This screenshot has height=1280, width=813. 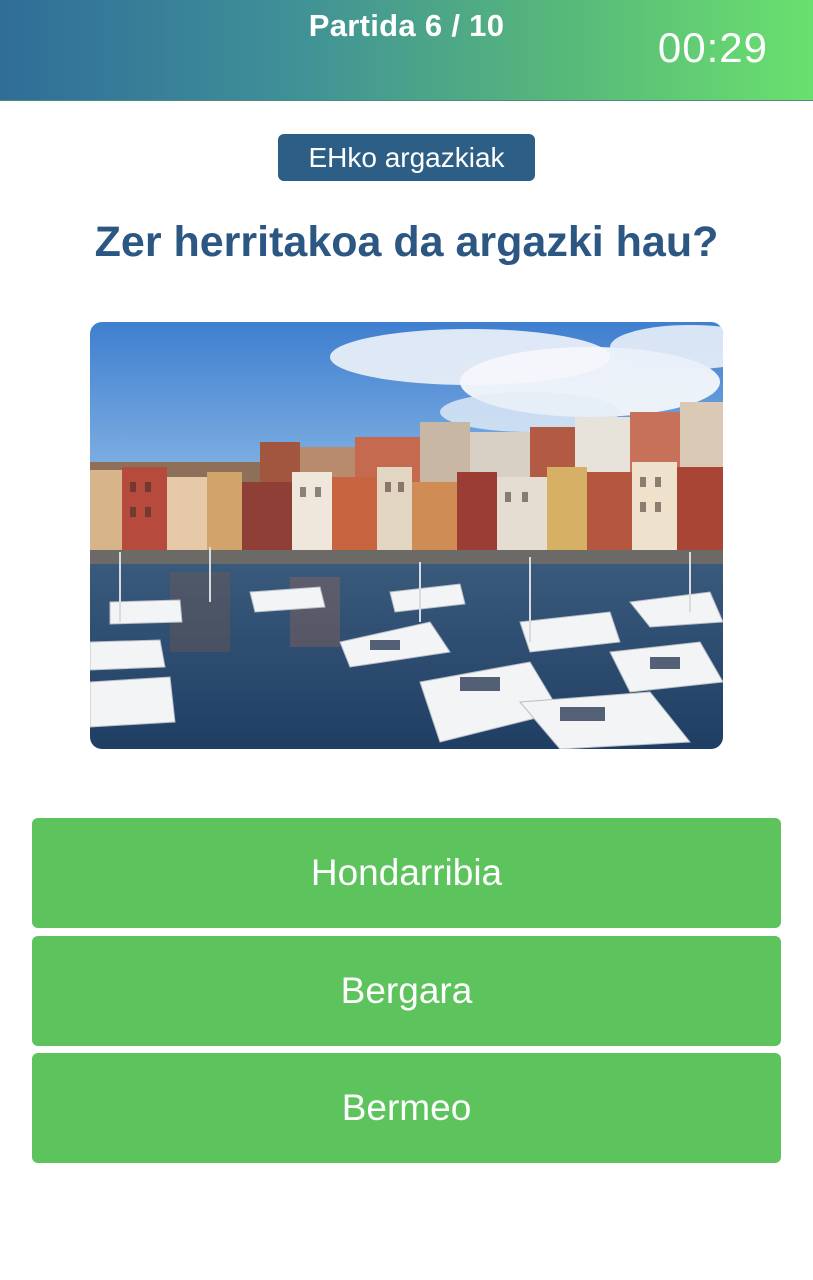 I want to click on countdown-timer: 00:29, so click(x=712, y=47).